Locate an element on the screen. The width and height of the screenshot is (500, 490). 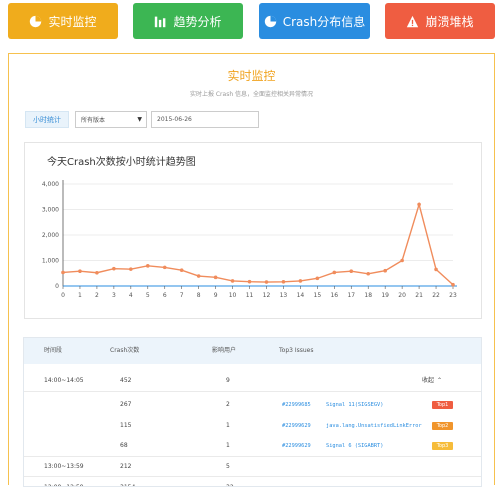
nav-label: 实时监控 is located at coordinates (72, 21).